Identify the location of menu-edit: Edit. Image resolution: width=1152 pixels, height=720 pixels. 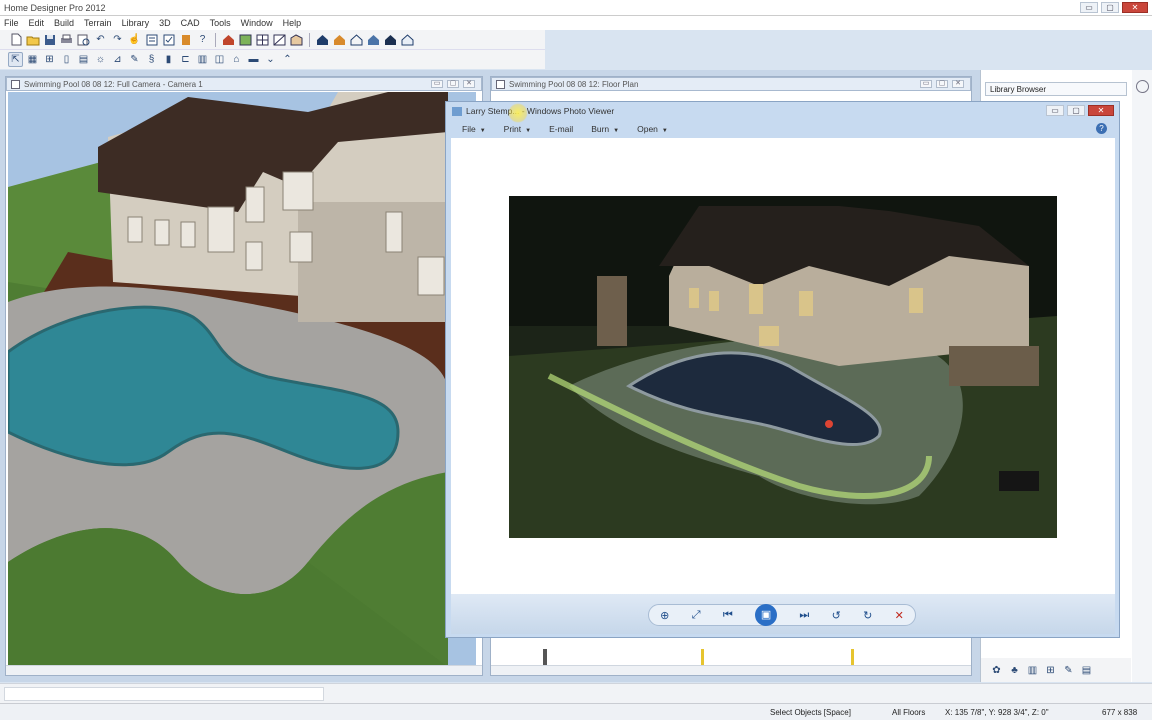
(37, 23).